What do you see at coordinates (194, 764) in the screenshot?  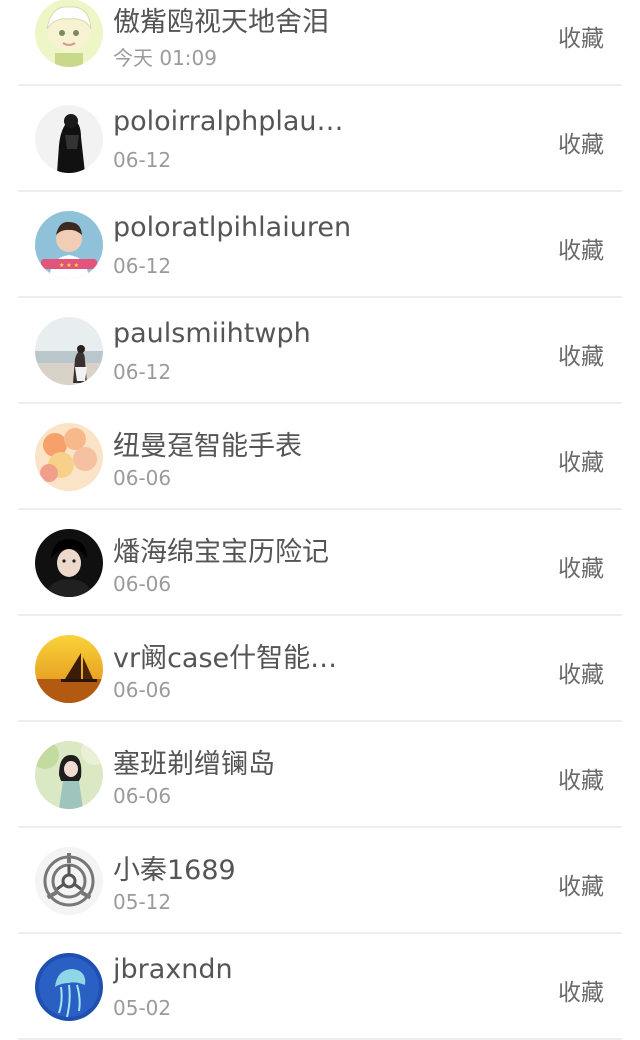 I see `item-name: 塞班剃缯镧岛` at bounding box center [194, 764].